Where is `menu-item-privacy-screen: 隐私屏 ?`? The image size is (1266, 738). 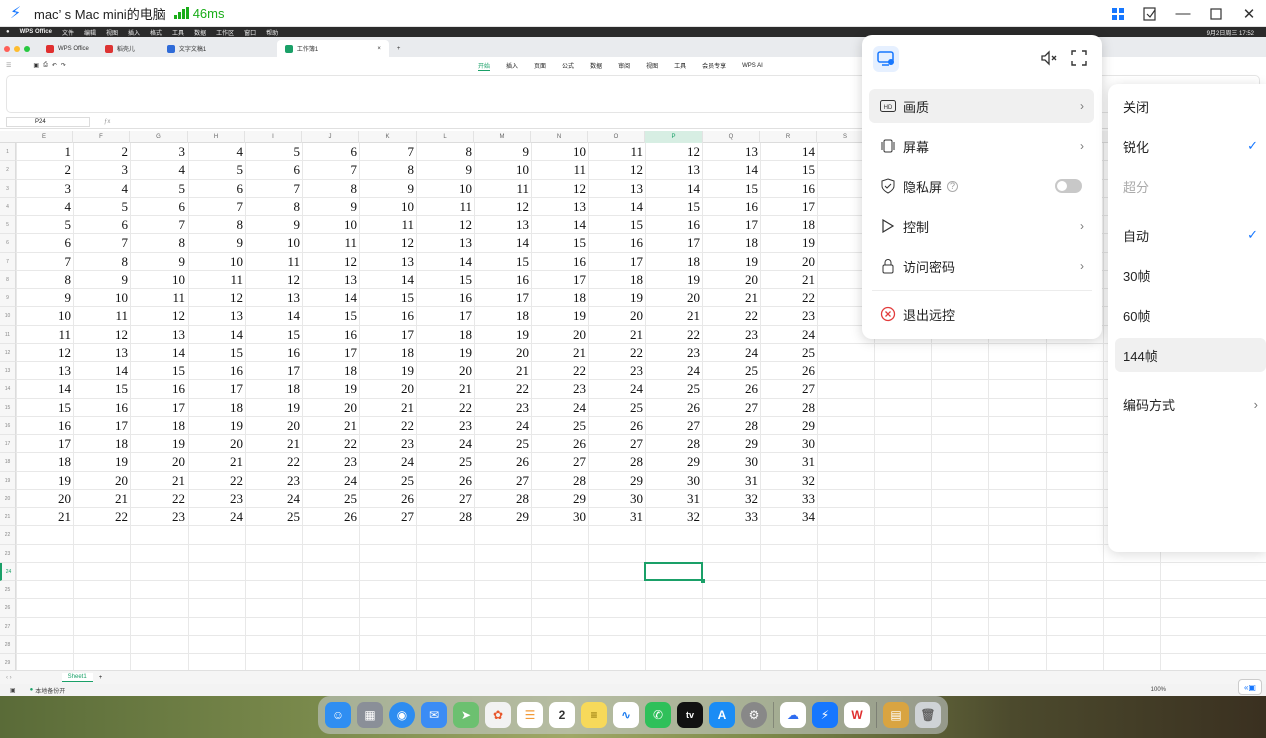 menu-item-privacy-screen: 隐私屏 ? is located at coordinates (981, 186).